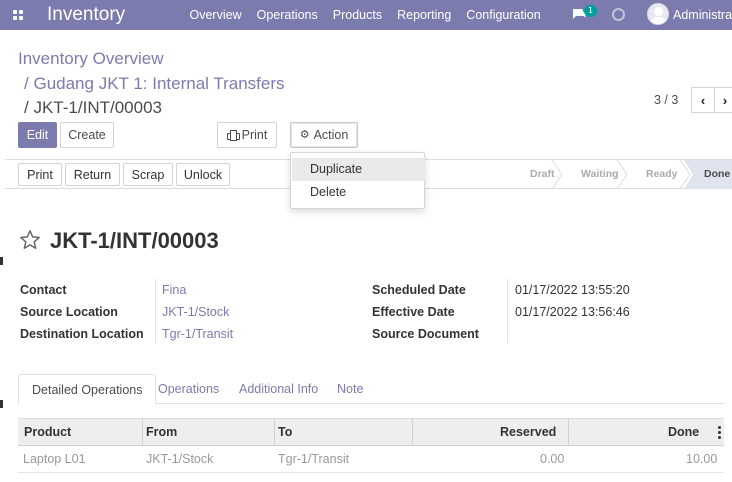  Describe the element at coordinates (69, 312) in the screenshot. I see `source-location-label: Source Location` at that location.